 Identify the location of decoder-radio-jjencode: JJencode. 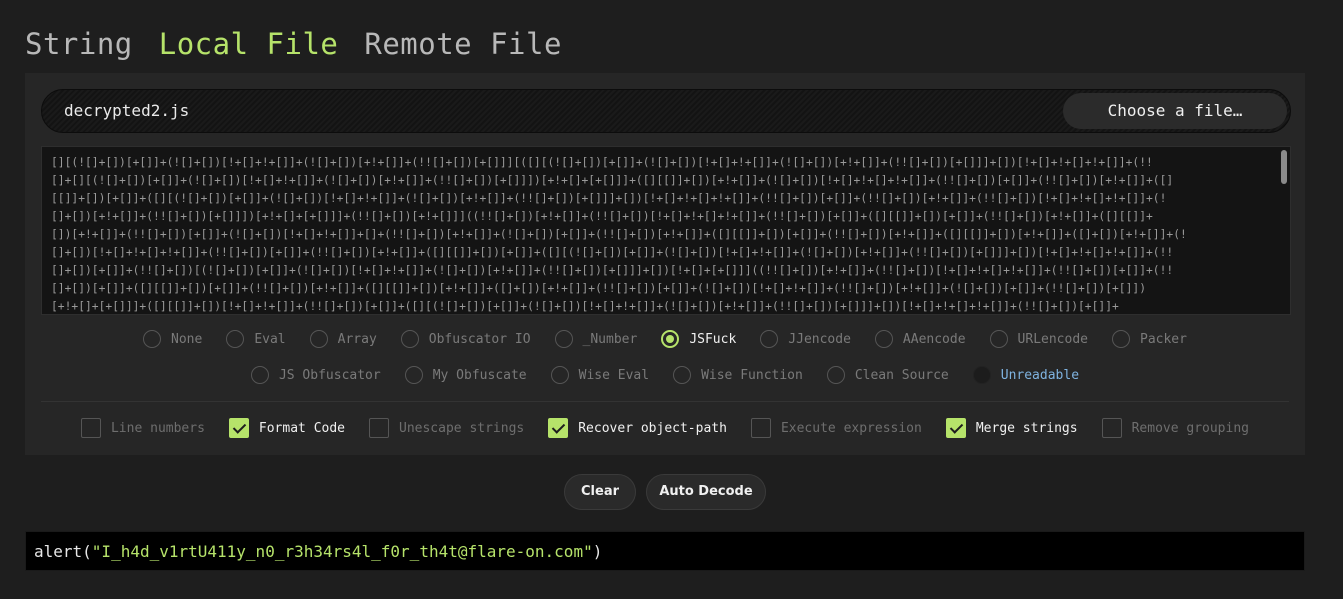
(805, 339).